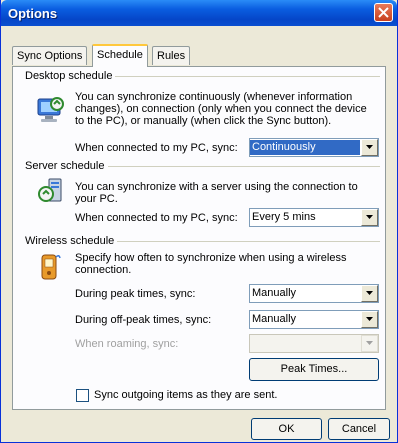  What do you see at coordinates (127, 344) in the screenshot?
I see `roaming-sync-label: When roaming, sync:` at bounding box center [127, 344].